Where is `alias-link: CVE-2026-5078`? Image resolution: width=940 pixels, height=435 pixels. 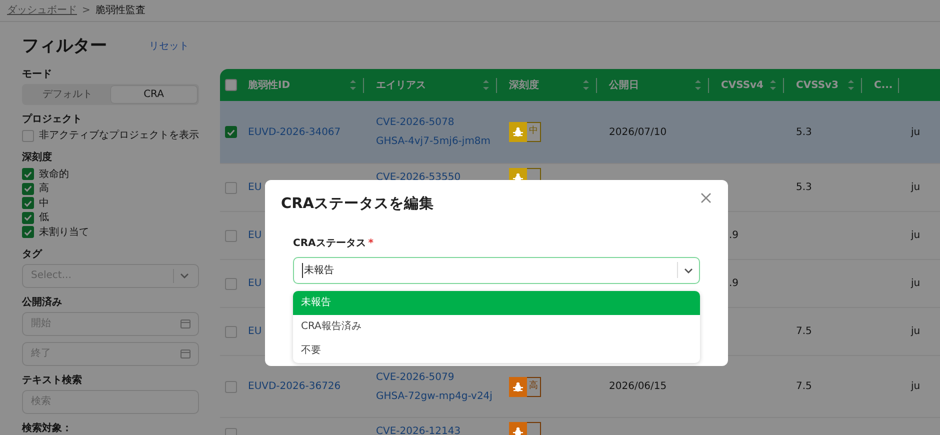
alias-link: CVE-2026-5078 is located at coordinates (436, 122).